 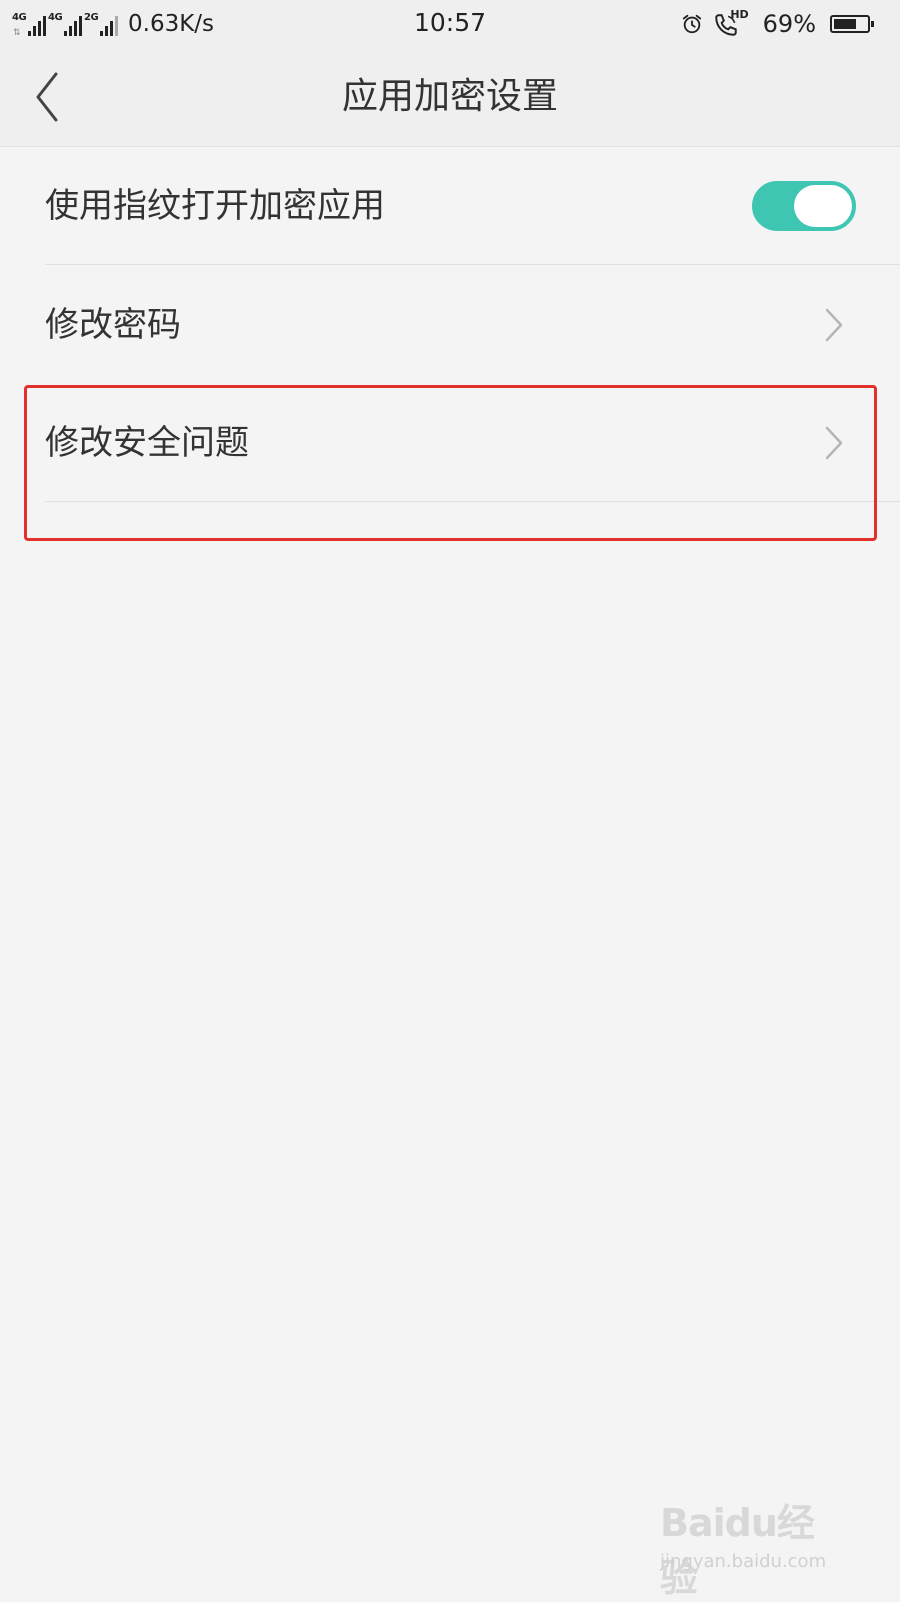 I want to click on hd-call-icon: HD, so click(x=731, y=23).